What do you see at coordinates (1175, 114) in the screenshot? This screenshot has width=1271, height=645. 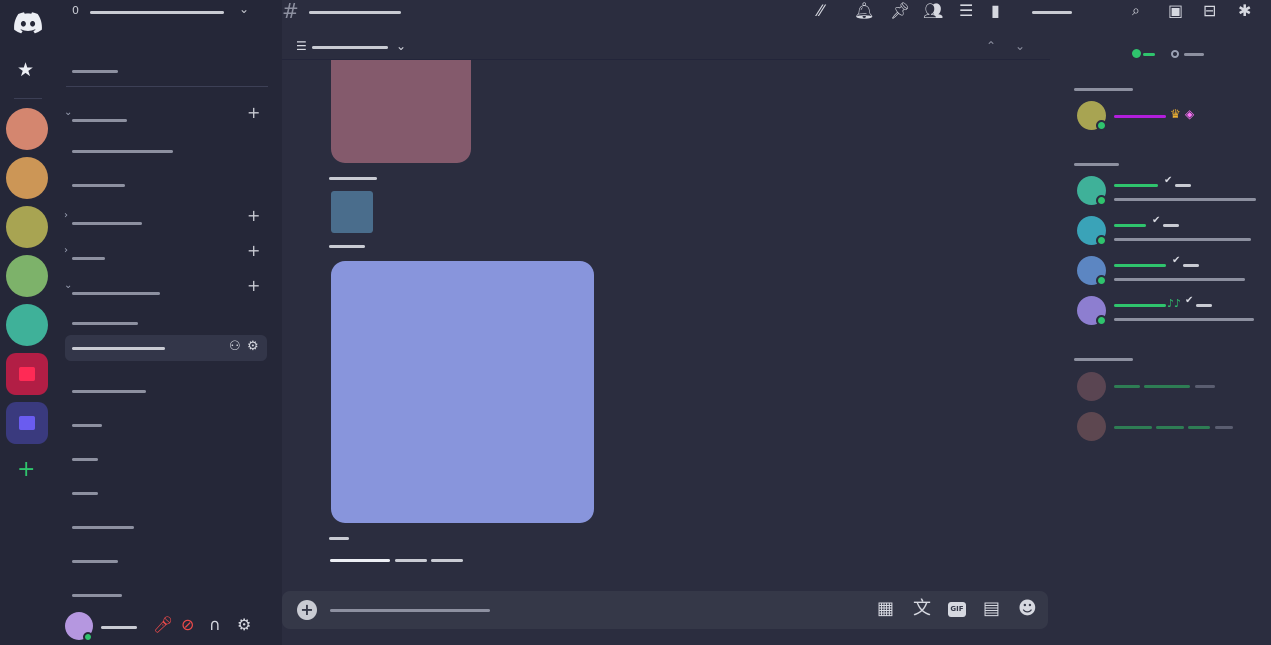 I see `crown-icon: ♛` at bounding box center [1175, 114].